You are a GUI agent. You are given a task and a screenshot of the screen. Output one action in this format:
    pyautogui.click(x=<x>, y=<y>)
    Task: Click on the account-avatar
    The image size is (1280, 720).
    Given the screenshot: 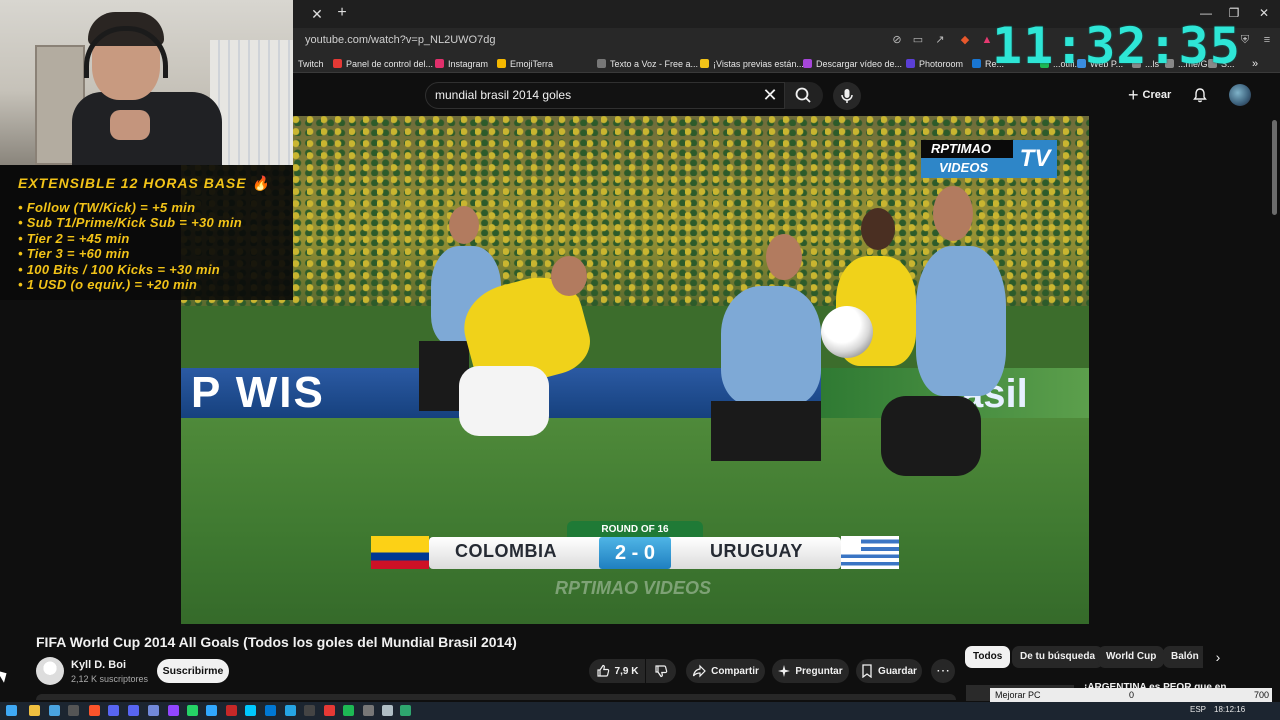 What is the action you would take?
    pyautogui.click(x=1240, y=95)
    